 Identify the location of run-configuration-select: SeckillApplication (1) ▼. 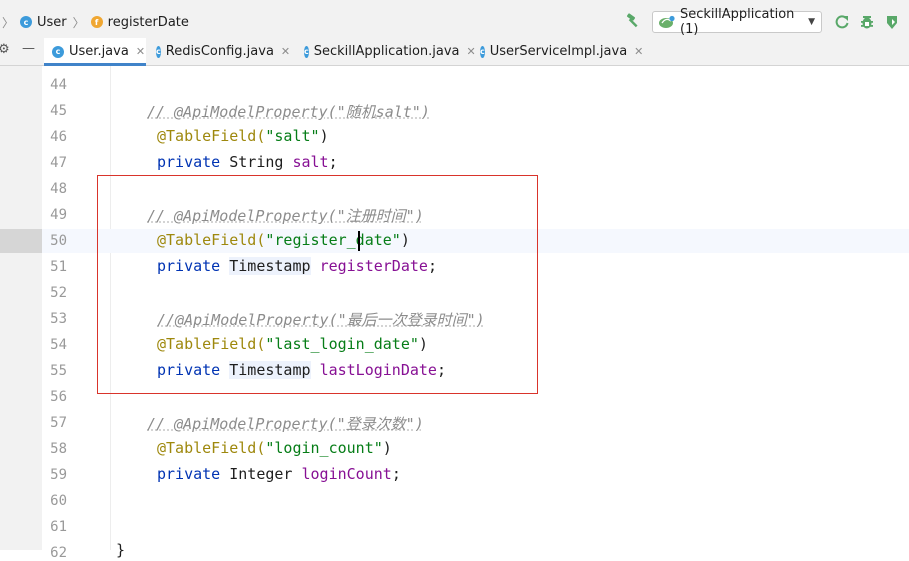
(737, 22).